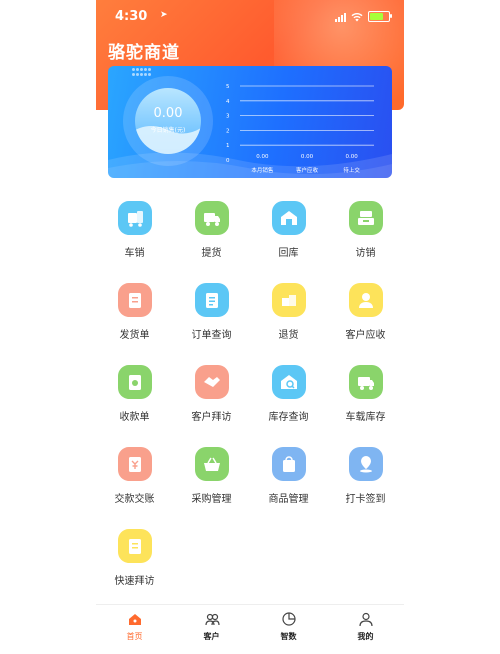 The height and width of the screenshot is (654, 500). I want to click on status-time: 4:30, so click(131, 16).